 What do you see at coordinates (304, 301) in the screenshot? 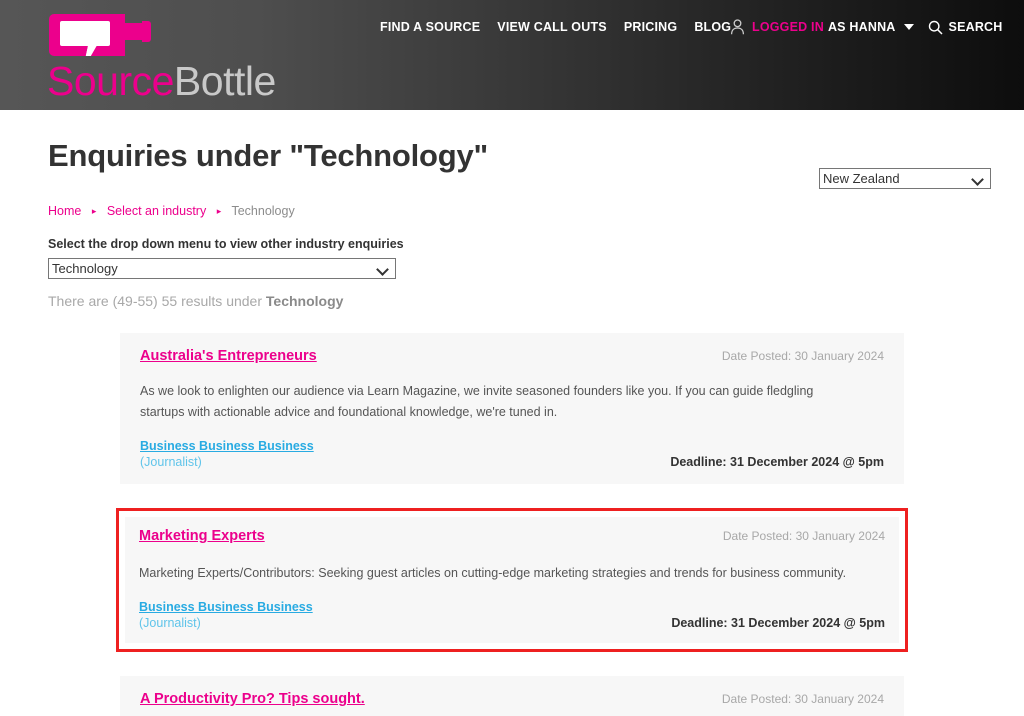
I see `results-summary-category: Technology` at bounding box center [304, 301].